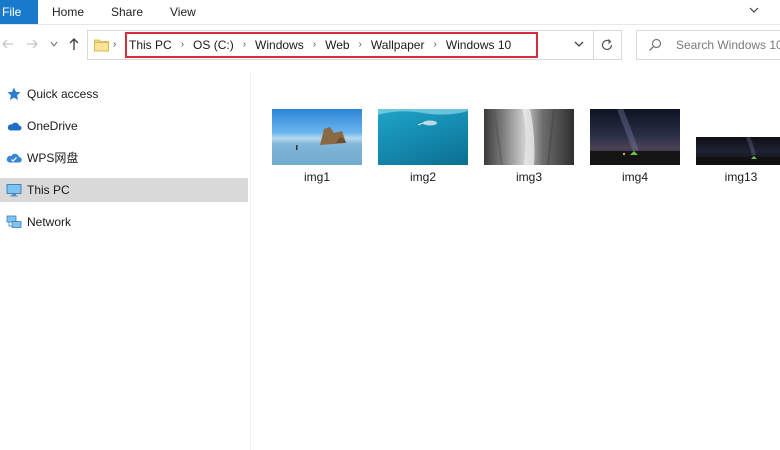 This screenshot has height=450, width=780. Describe the element at coordinates (14, 126) in the screenshot. I see `cloud-icon` at that location.